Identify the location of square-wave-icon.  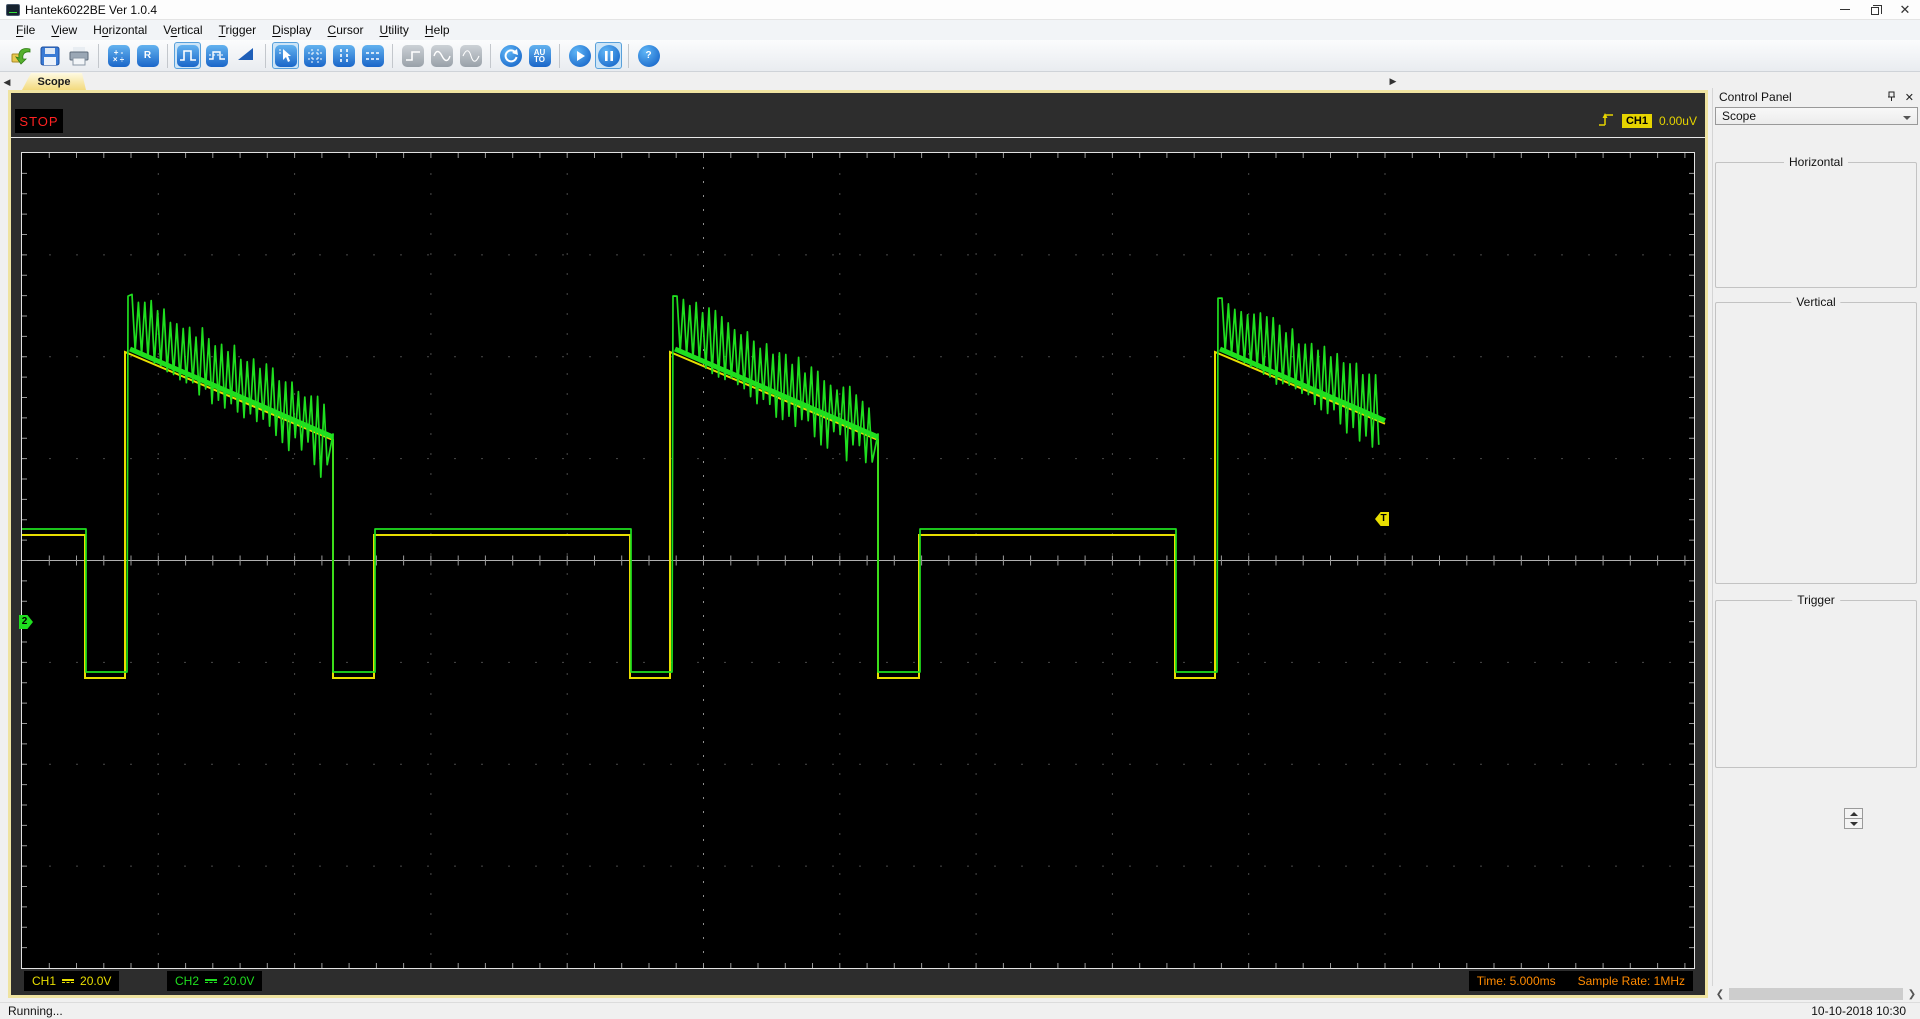
(187, 55).